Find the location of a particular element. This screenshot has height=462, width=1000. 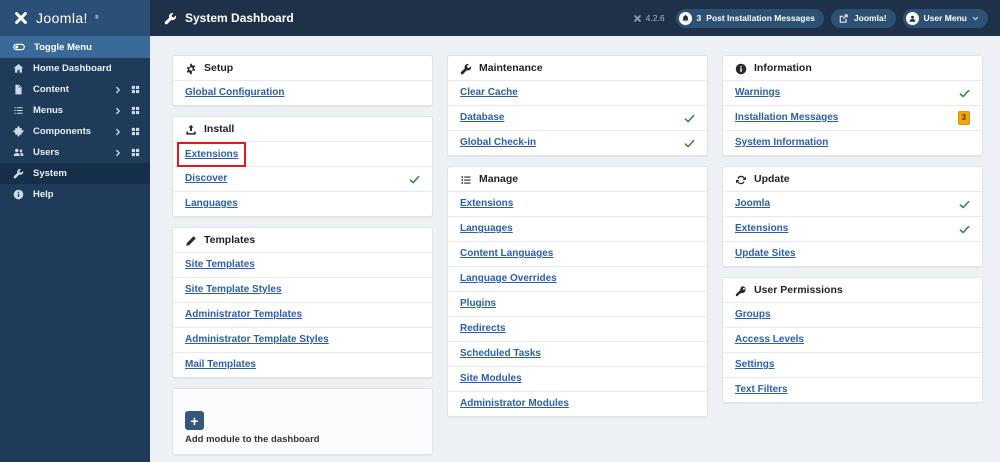

sidebar-item-users: Users is located at coordinates (75, 152).